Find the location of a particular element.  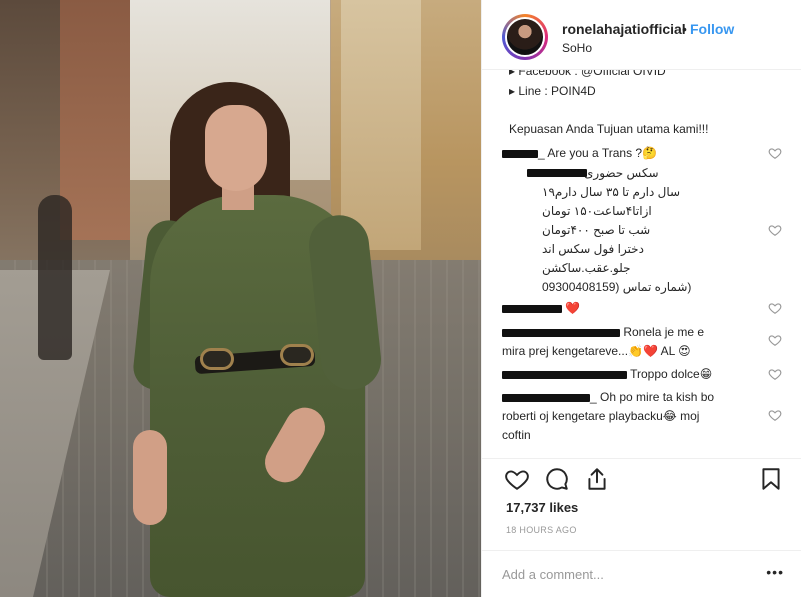

comment-line: سال دارم تا ۳۵ سال دارم۱۹ is located at coordinates (611, 192).